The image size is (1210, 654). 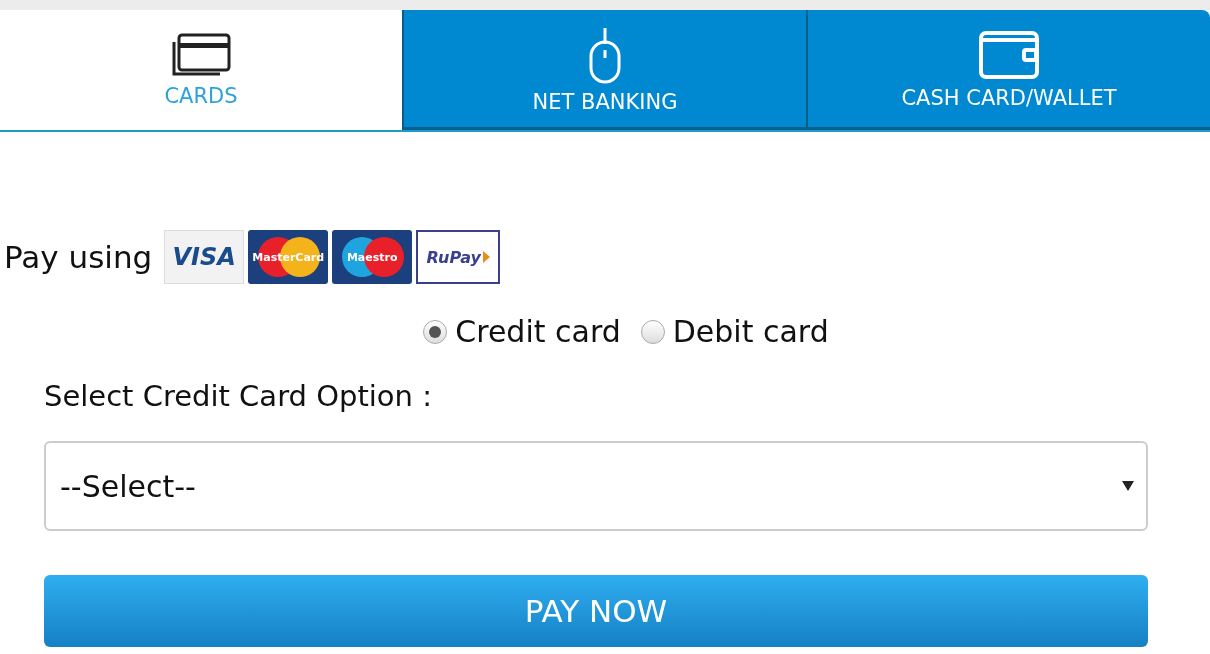 I want to click on dropdown-caret-icon, so click(x=1128, y=486).